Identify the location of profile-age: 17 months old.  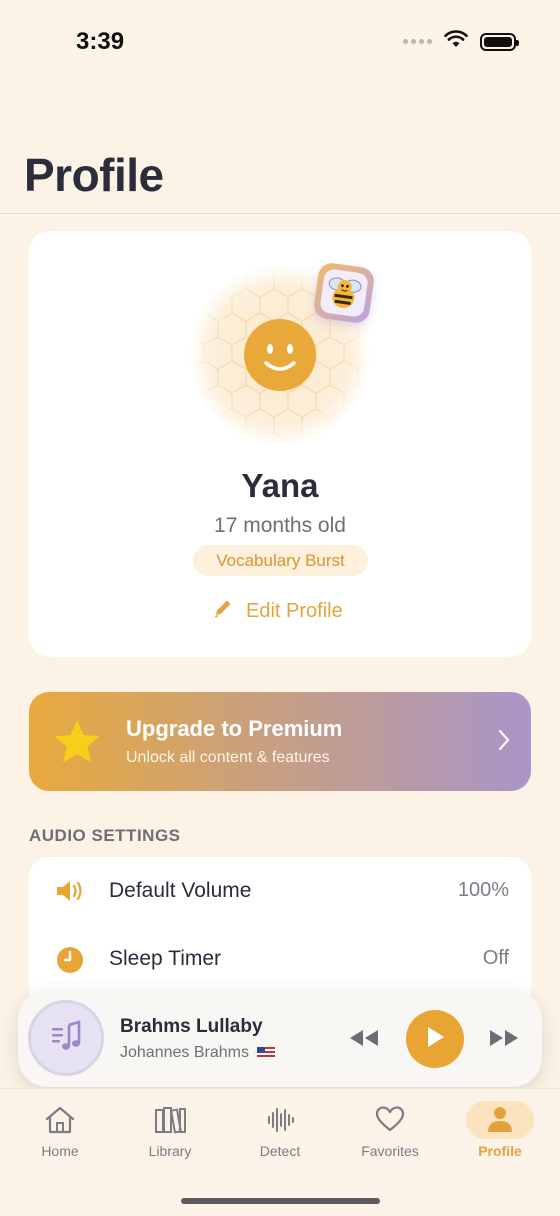
(280, 525).